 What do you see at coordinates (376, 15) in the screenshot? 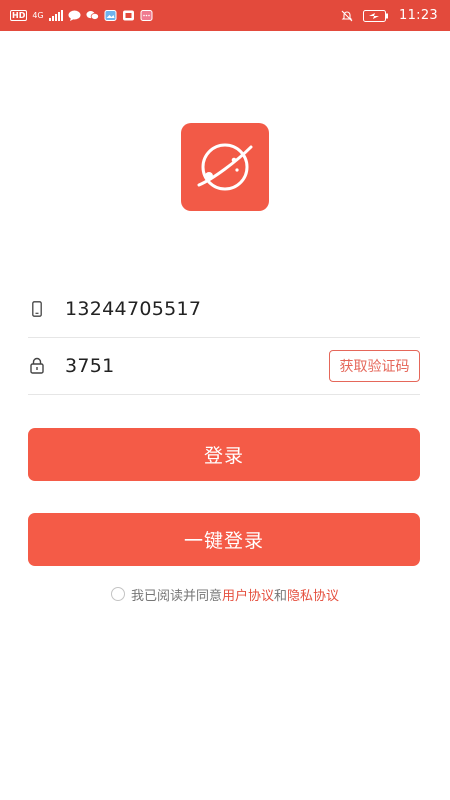
I see `battery-charging-icon` at bounding box center [376, 15].